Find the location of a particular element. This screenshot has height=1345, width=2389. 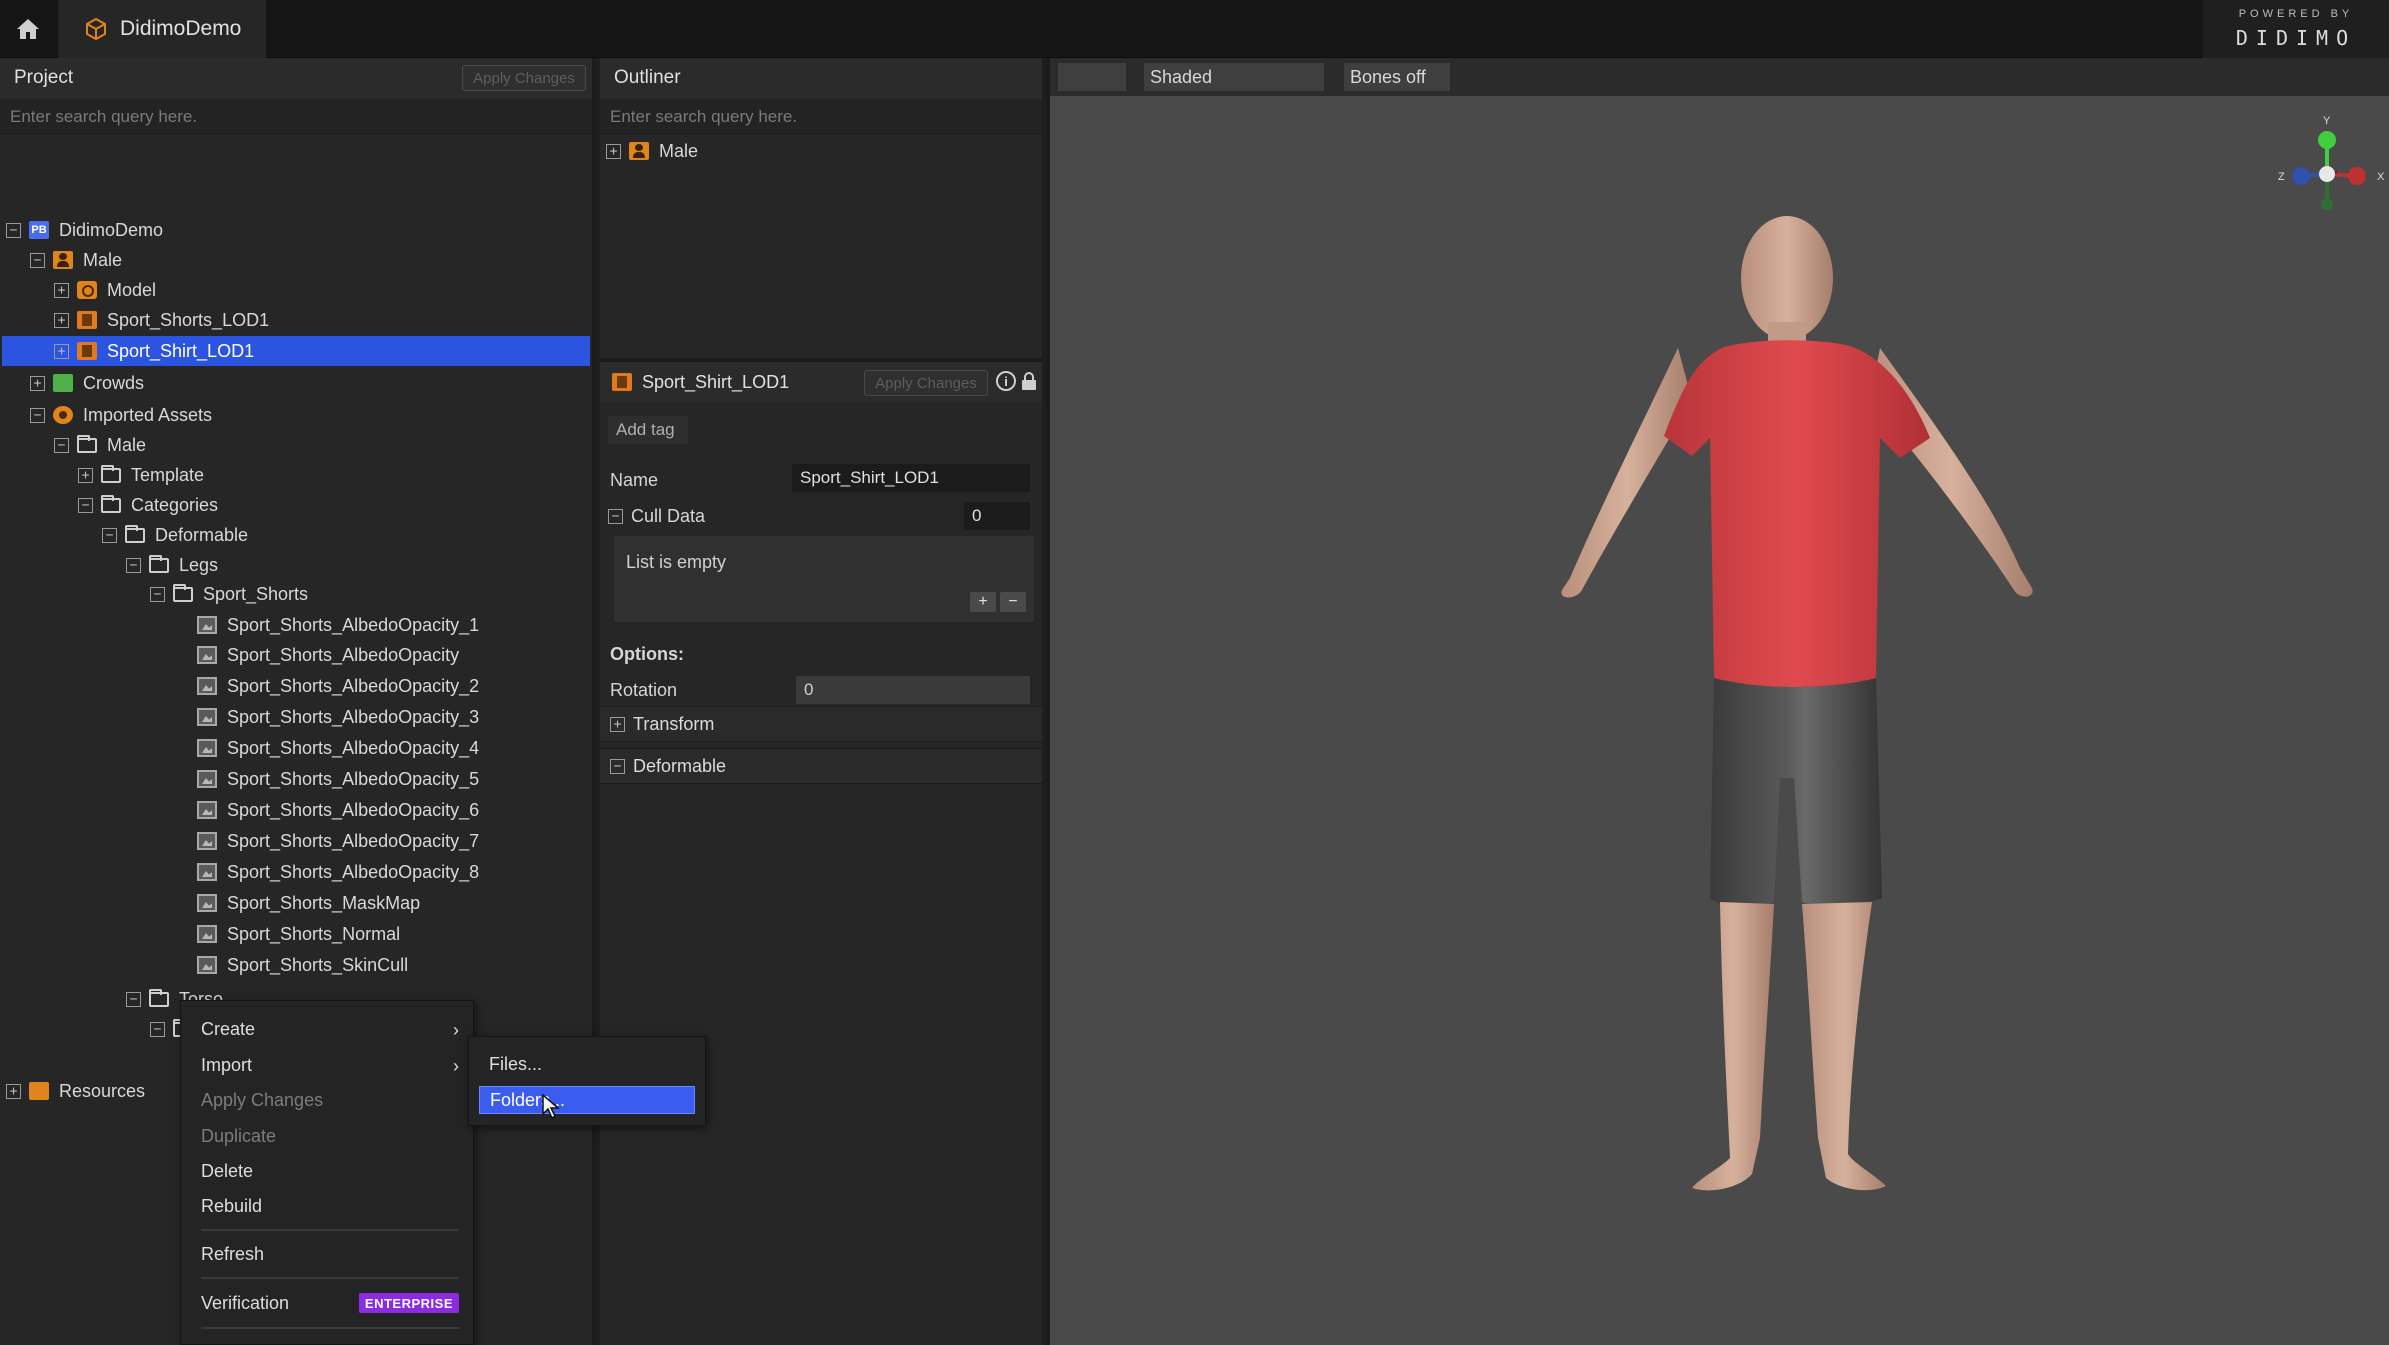

menu-item-rebuild: Rebuild is located at coordinates (327, 1206).